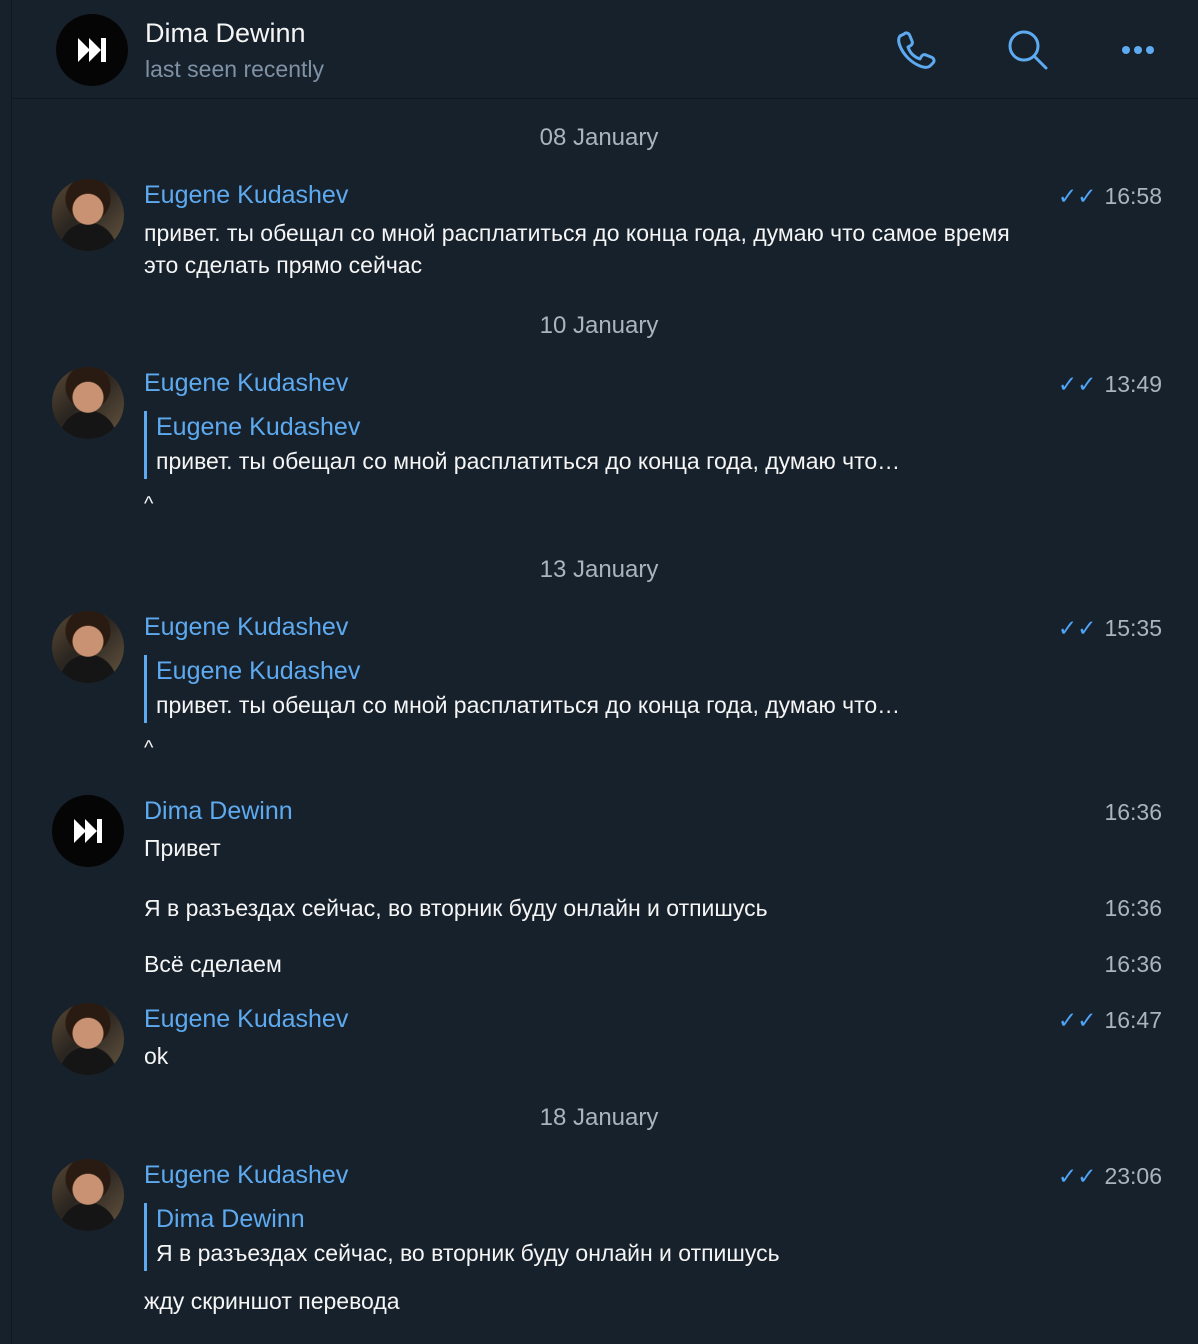 This screenshot has height=1344, width=1198. Describe the element at coordinates (1109, 1020) in the screenshot. I see `message-time: ✓✓ 16:47` at that location.